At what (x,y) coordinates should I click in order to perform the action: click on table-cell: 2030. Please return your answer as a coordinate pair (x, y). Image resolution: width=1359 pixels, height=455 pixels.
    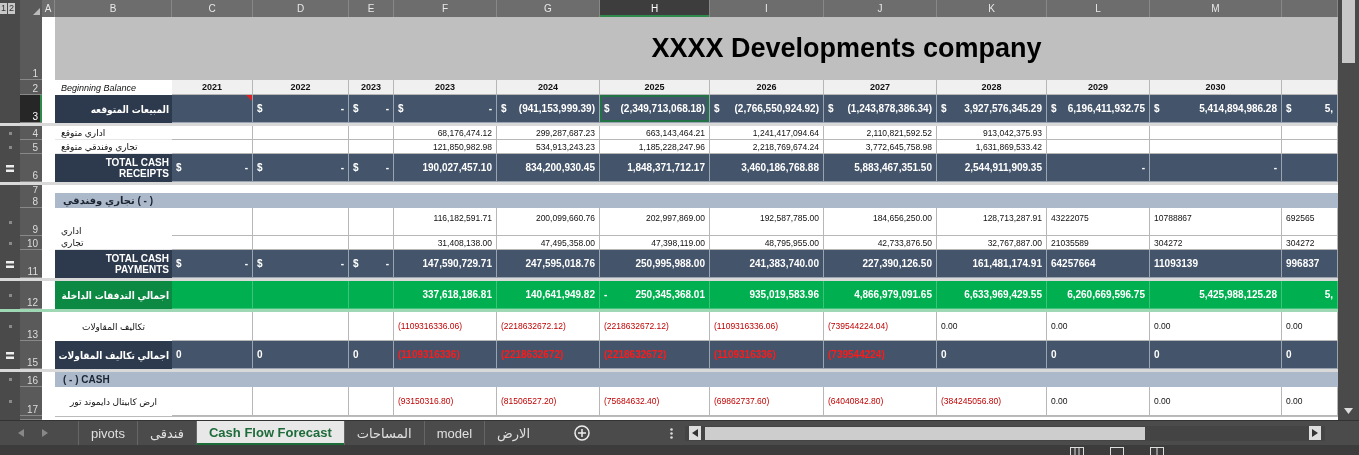
    Looking at the image, I should click on (1216, 87).